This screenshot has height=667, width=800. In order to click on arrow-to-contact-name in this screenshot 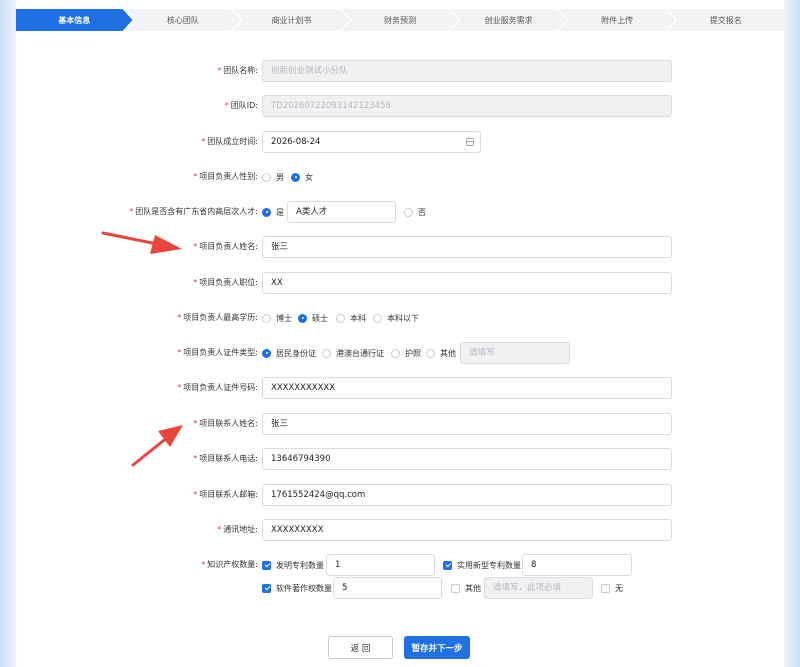, I will do `click(157, 446)`.